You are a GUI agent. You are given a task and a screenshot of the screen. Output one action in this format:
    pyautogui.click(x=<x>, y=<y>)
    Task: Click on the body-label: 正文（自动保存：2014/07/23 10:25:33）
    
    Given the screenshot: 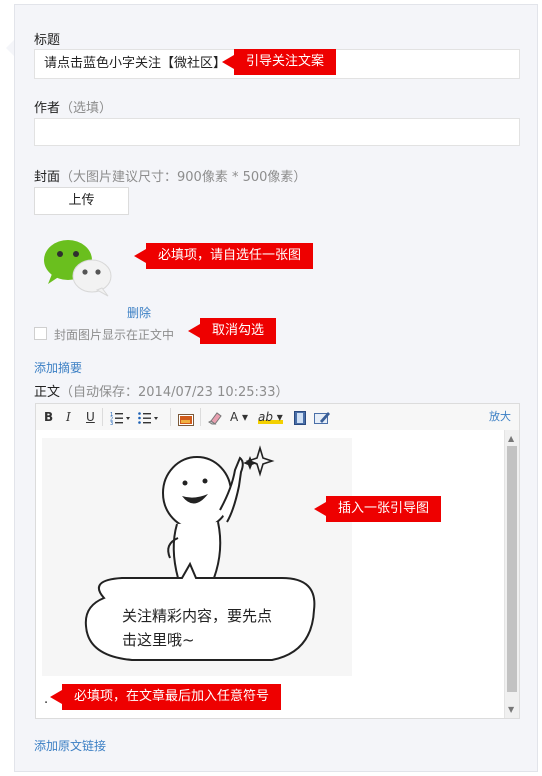 What is the action you would take?
    pyautogui.click(x=161, y=390)
    